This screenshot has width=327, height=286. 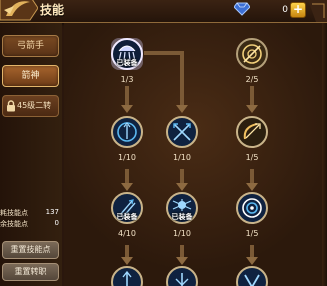 I want to click on top-bar: 技能 0 +, so click(x=163, y=11).